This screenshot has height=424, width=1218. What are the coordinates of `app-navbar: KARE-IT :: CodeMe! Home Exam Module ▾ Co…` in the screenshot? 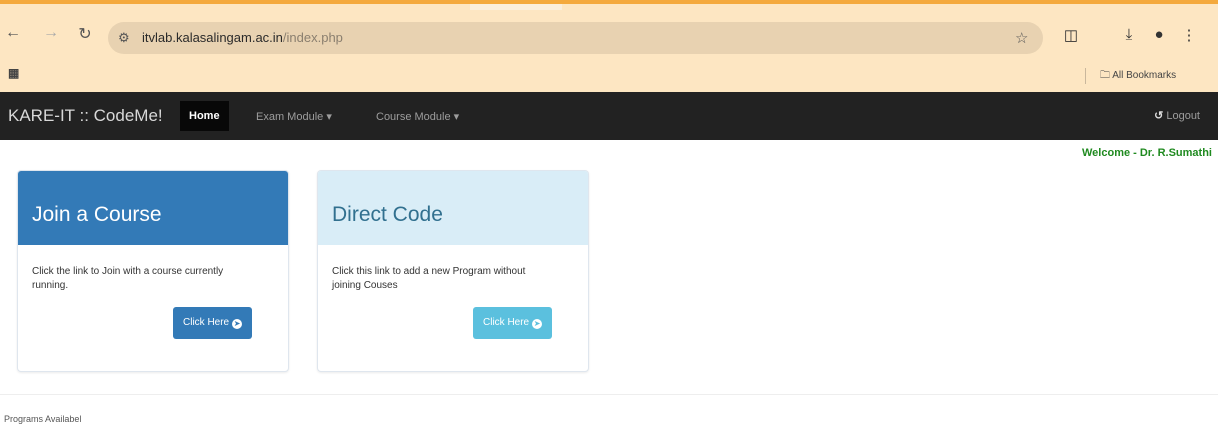 It's located at (609, 116).